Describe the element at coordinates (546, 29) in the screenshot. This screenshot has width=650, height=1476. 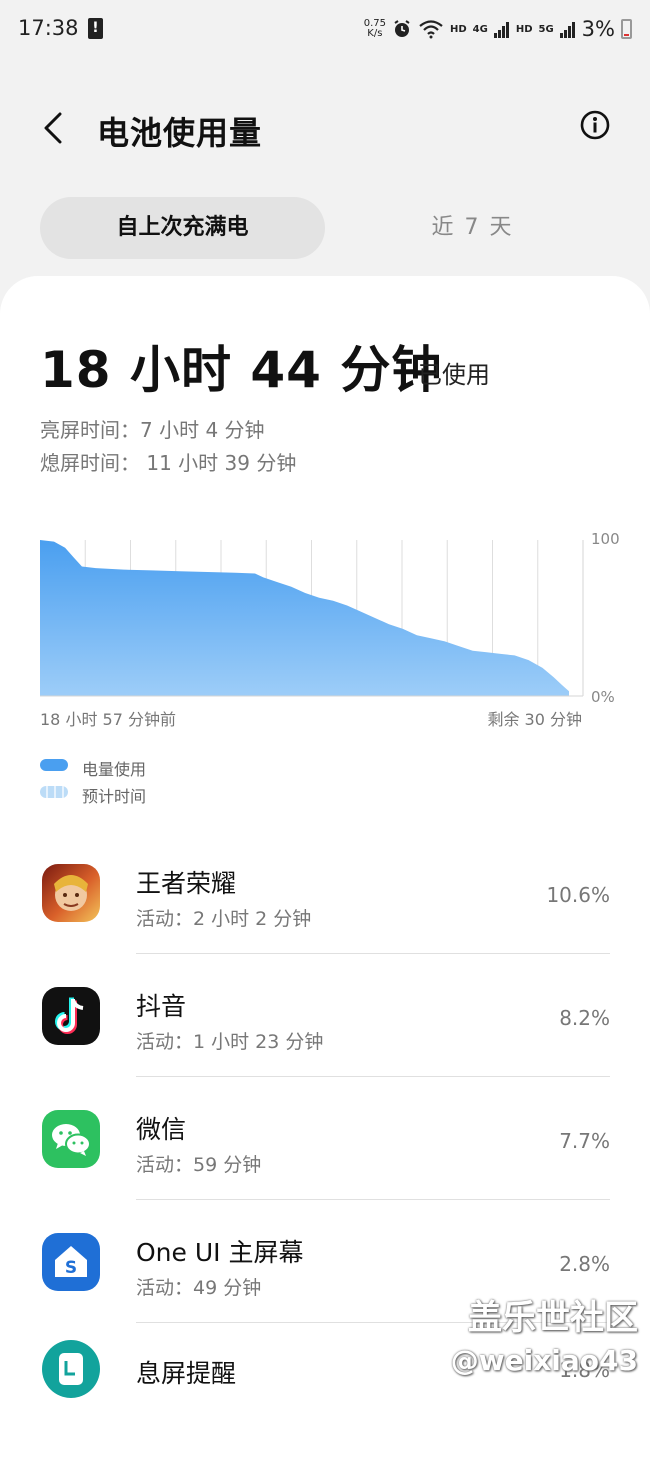
I see `network-type-5g: 5G` at that location.